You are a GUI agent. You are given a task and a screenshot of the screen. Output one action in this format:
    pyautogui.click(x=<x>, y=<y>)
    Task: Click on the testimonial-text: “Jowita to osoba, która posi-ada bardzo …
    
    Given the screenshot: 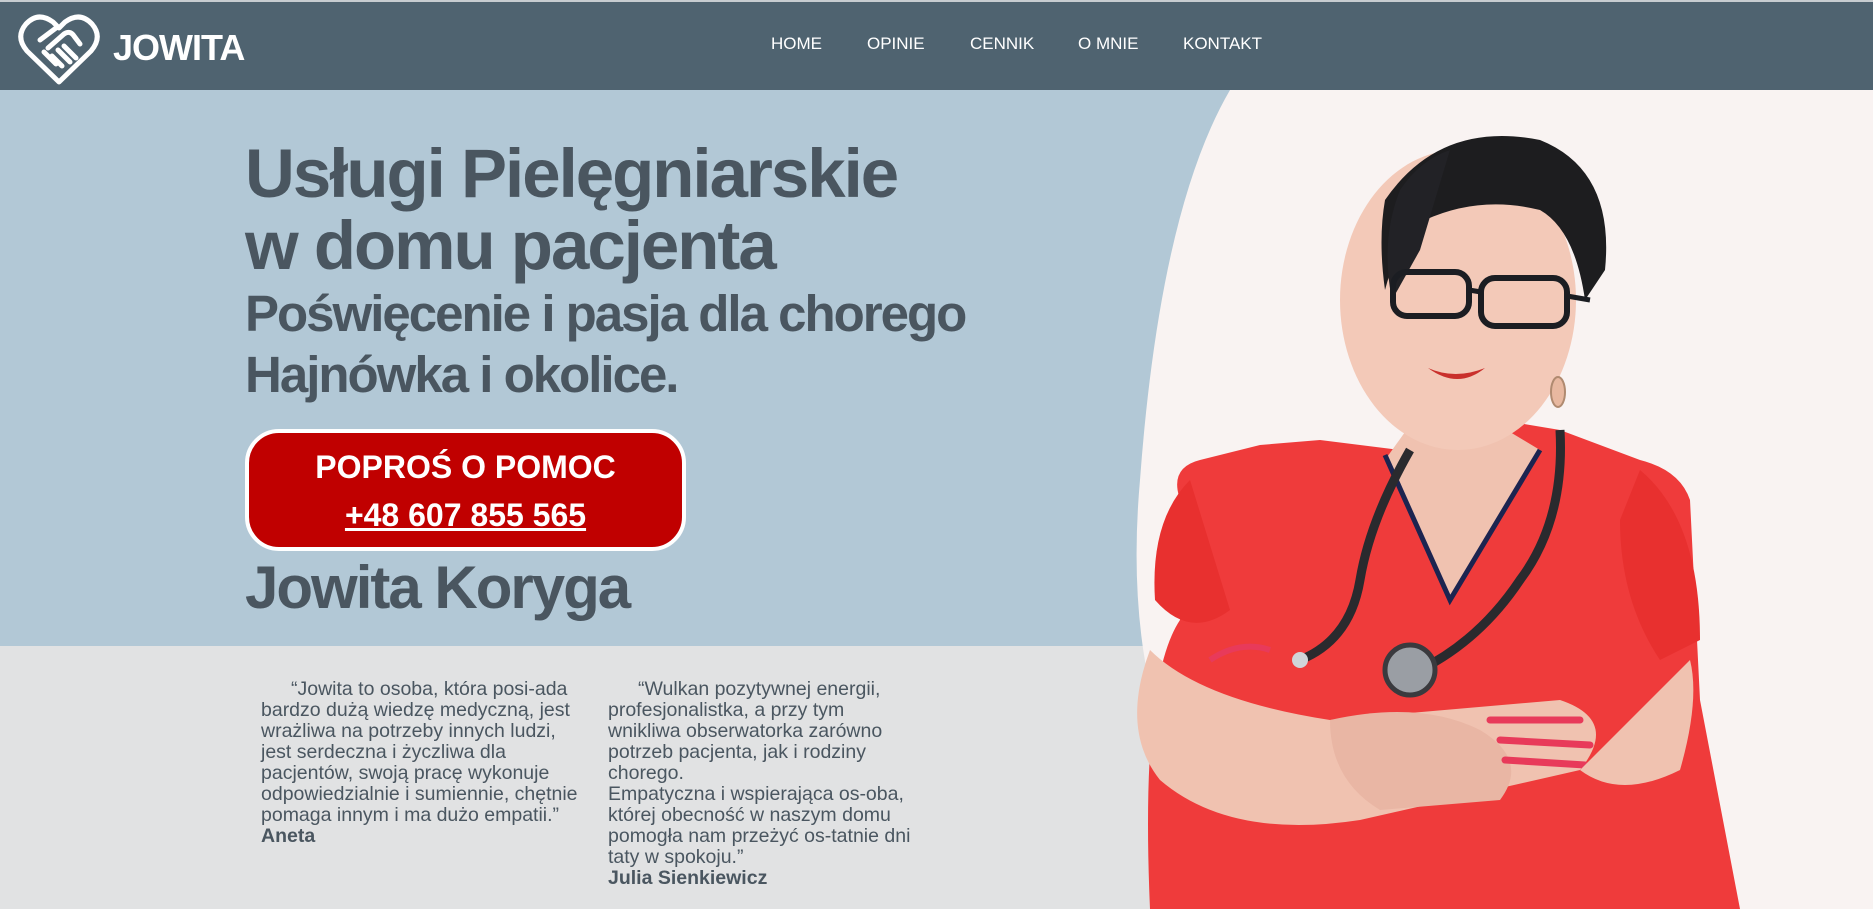 What is the action you would take?
    pyautogui.click(x=419, y=752)
    